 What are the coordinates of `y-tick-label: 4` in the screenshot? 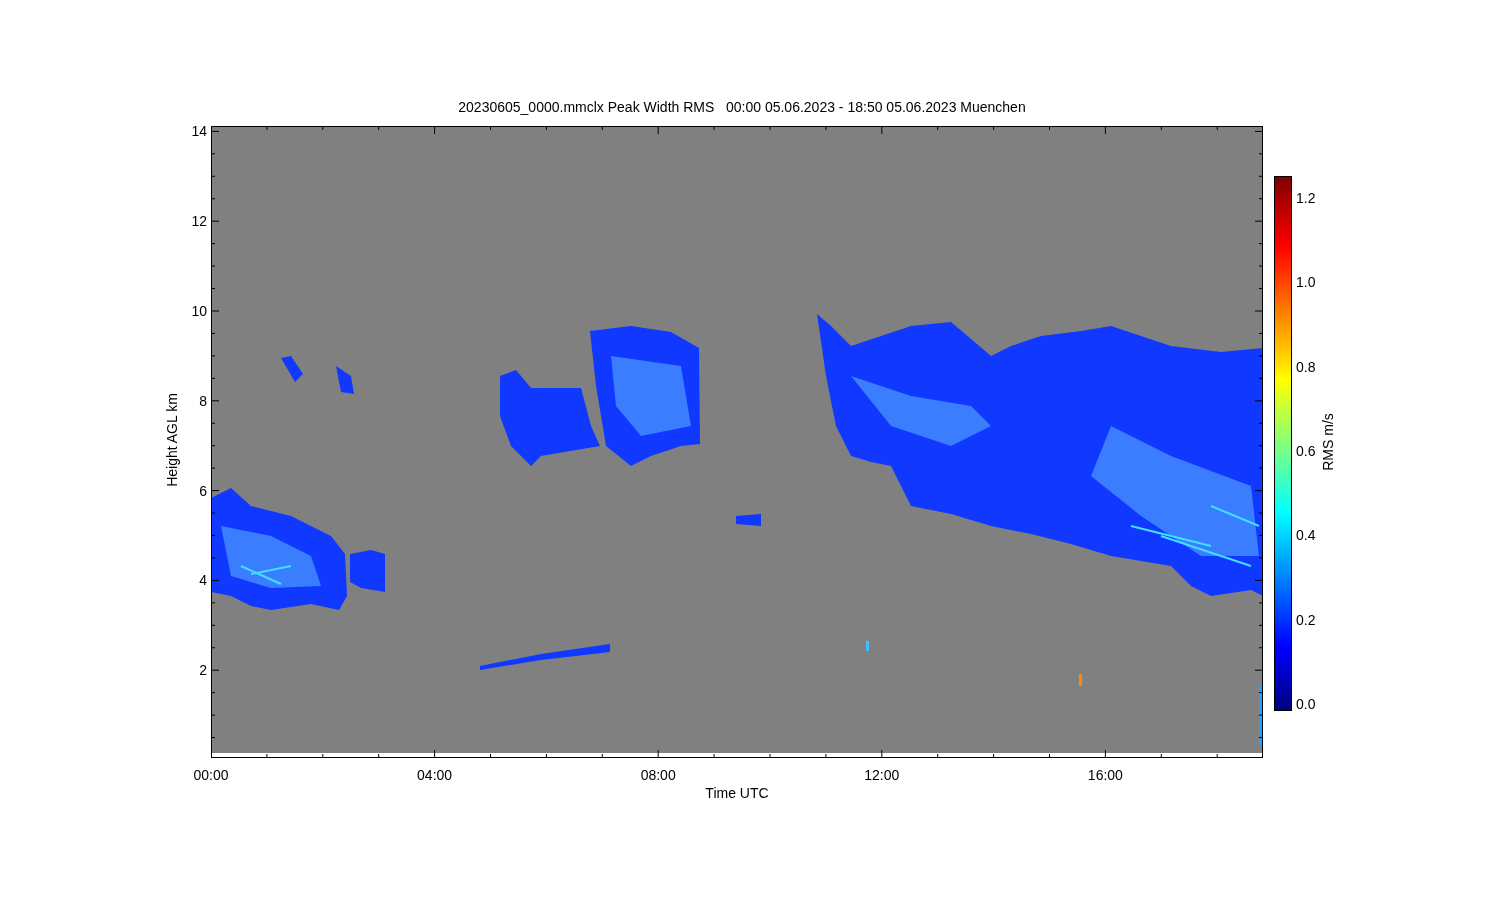 It's located at (203, 580).